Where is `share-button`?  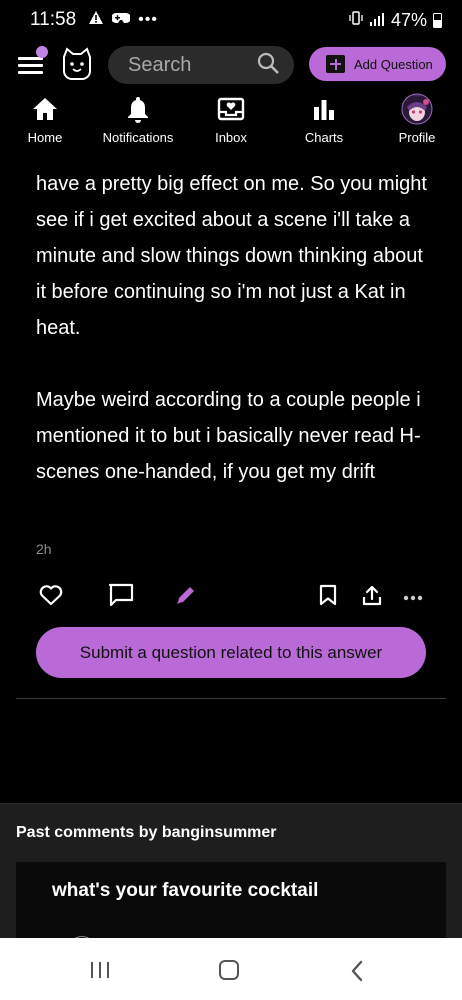
share-button is located at coordinates (372, 597).